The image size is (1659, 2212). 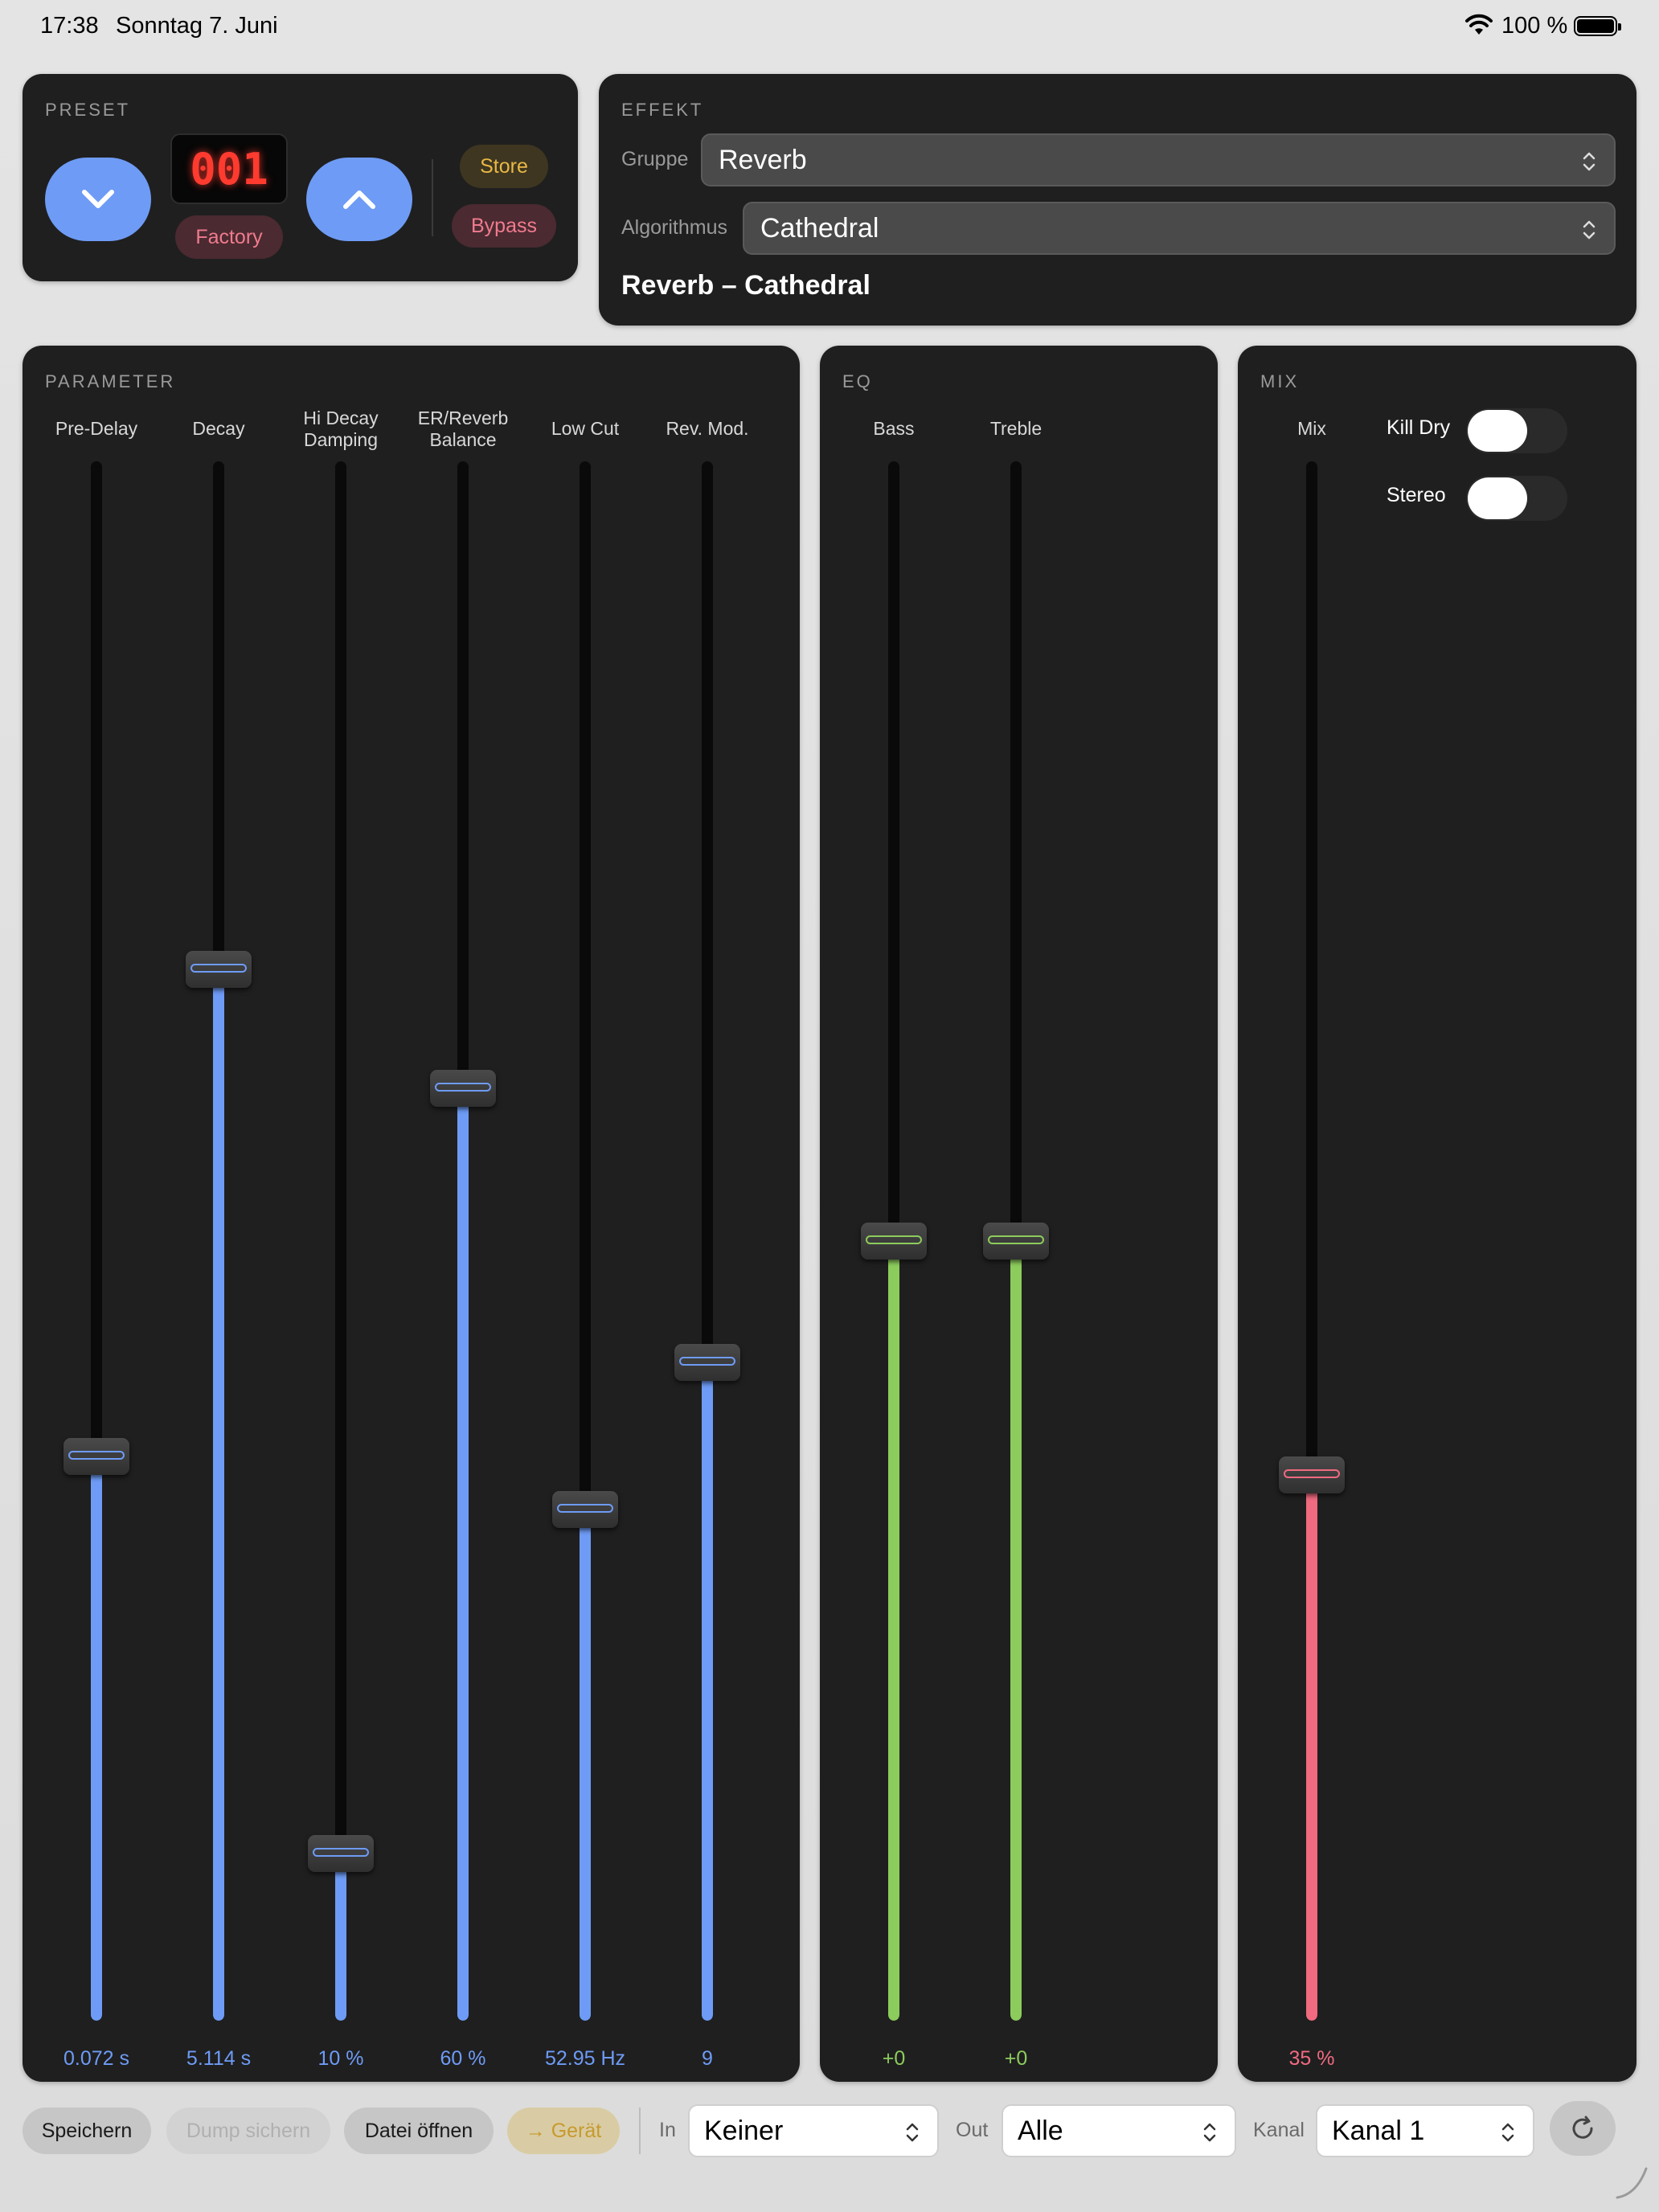 I want to click on kanal-value: Kanal 1, so click(x=1378, y=2130).